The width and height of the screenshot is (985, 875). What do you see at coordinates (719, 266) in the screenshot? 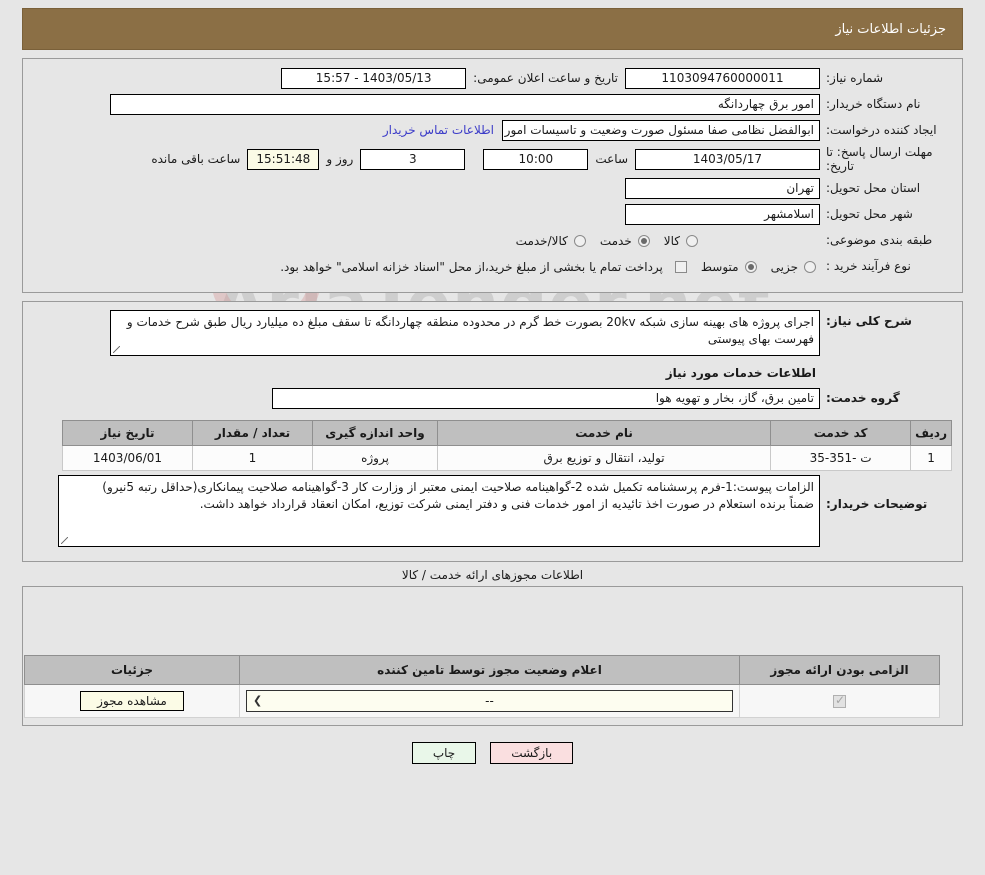
I see `radio-process-medium-label: متوسط` at bounding box center [719, 266].